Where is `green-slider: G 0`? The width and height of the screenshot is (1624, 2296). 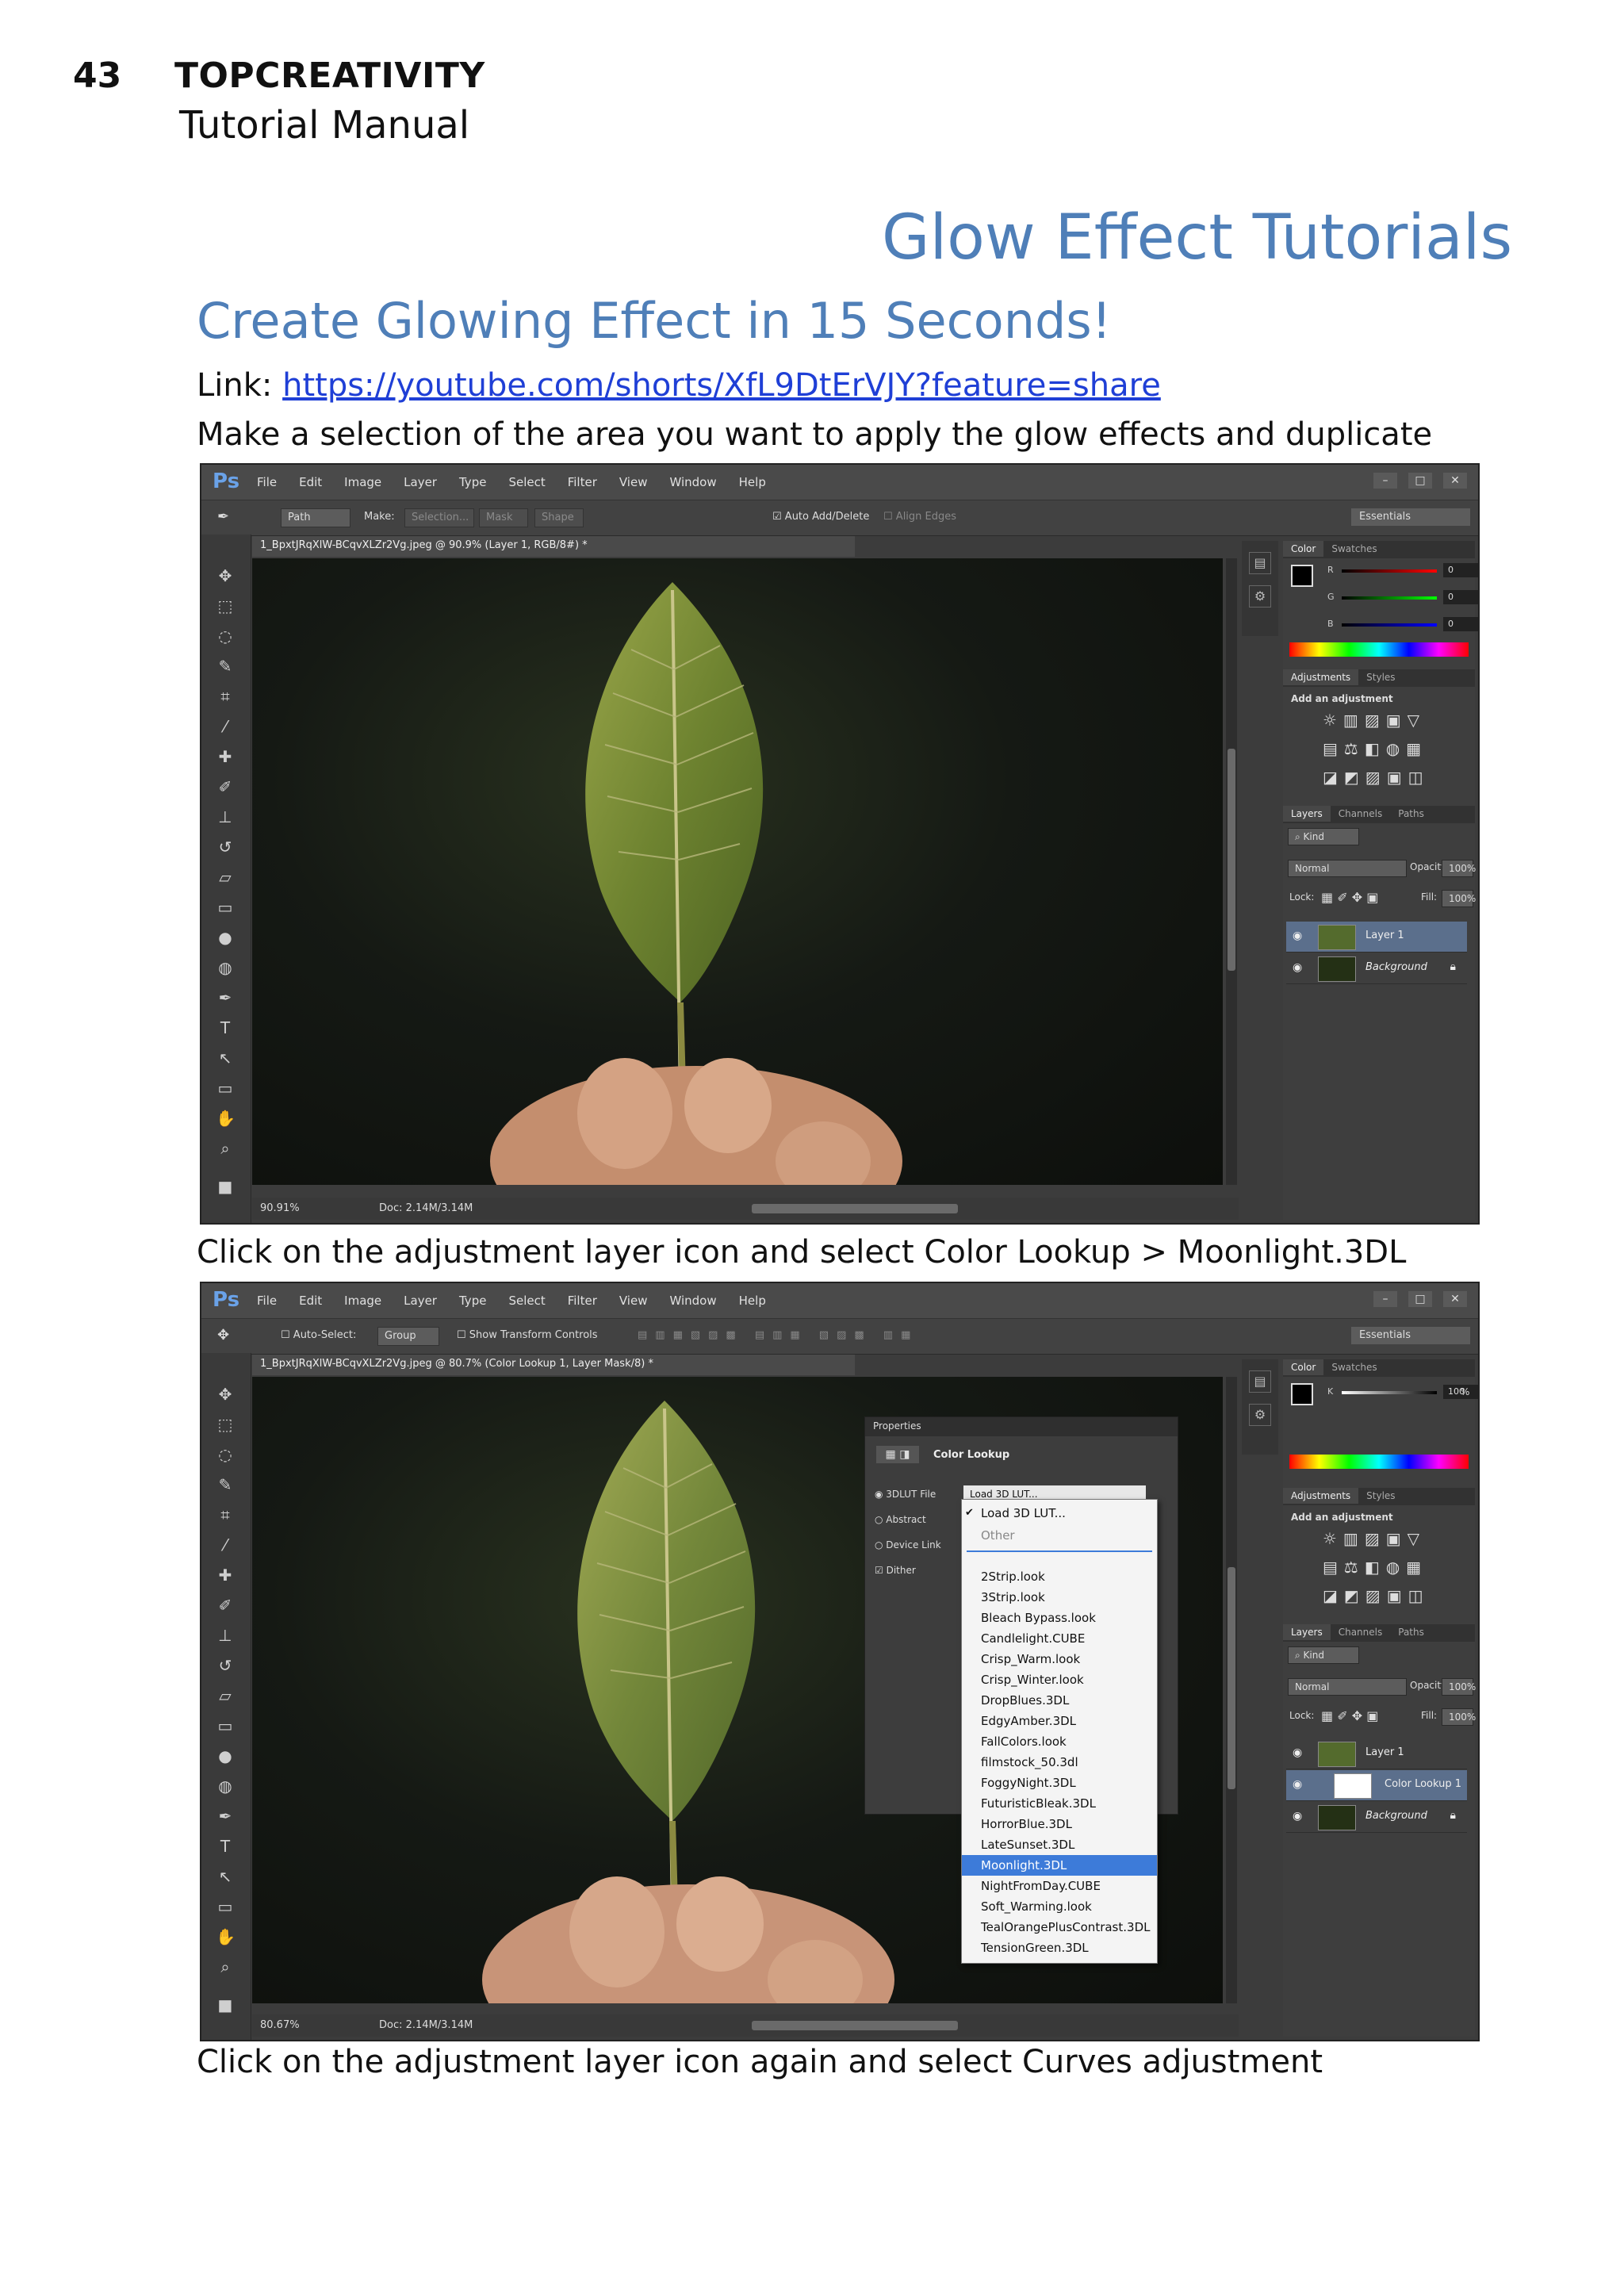
green-slider: G 0 is located at coordinates (1402, 597).